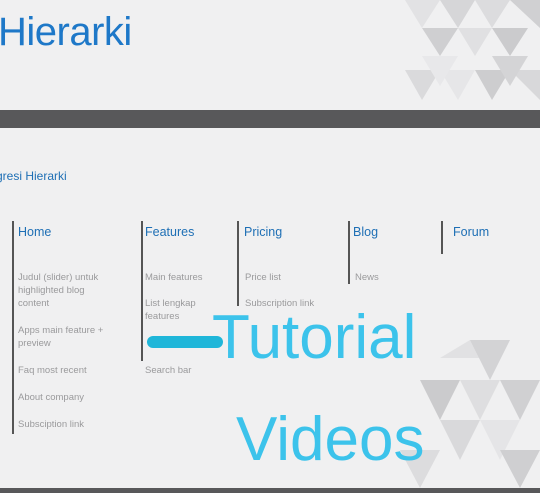 The image size is (540, 493). I want to click on column-divider-pricing, so click(238, 263).